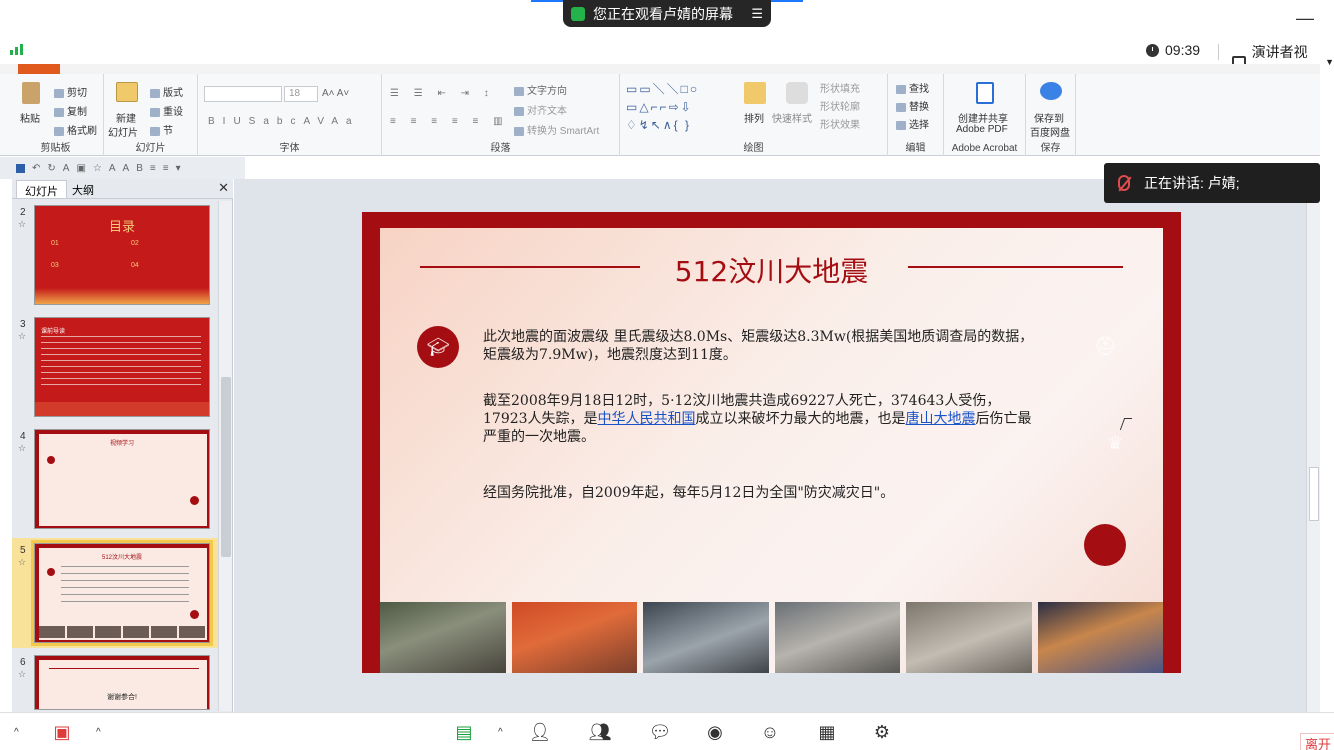  I want to click on text-direction-button: 文字方向, so click(540, 89).